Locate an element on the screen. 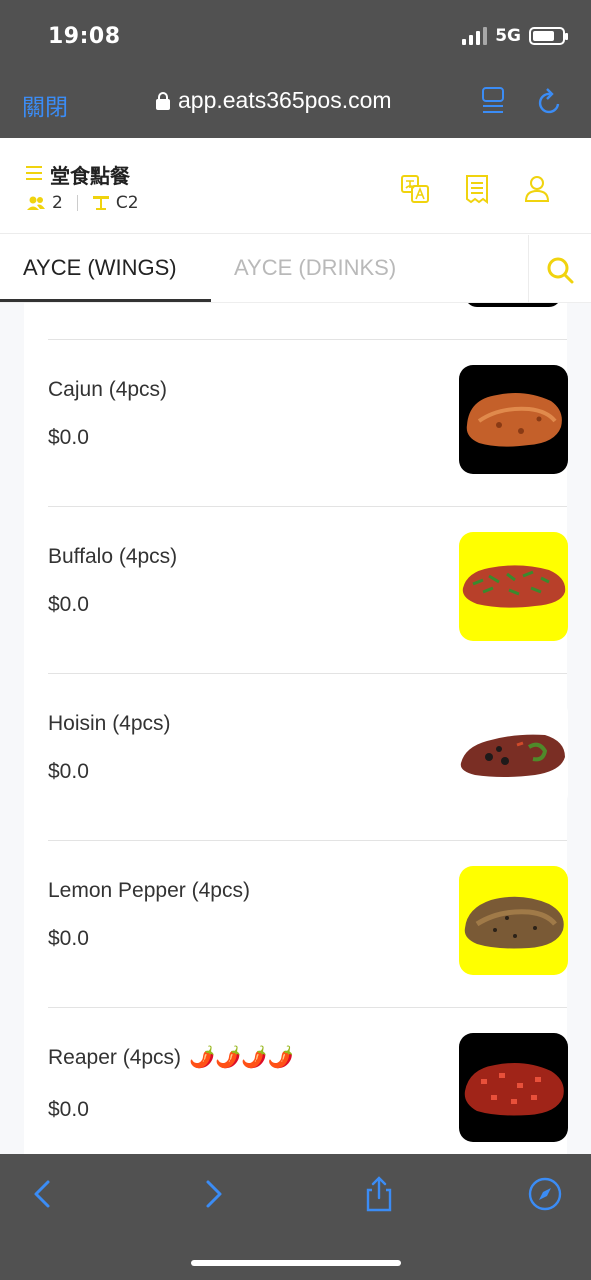  lemon-pepper-wing-image is located at coordinates (513, 920).